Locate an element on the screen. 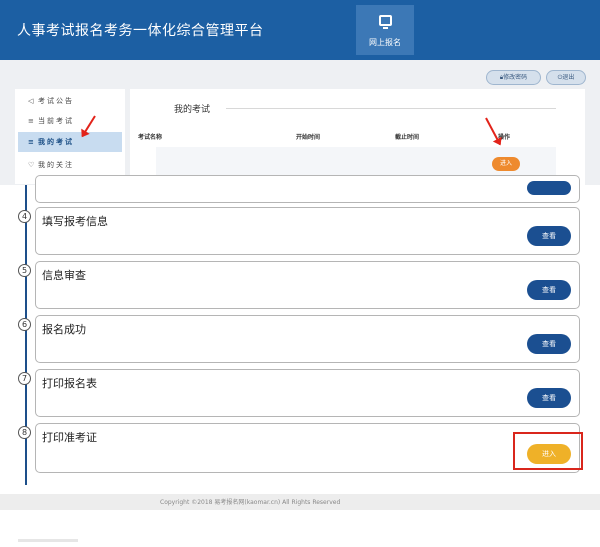 Image resolution: width=600 pixels, height=547 pixels. app-title: 人事考试报名考务一体化综合管理平台 is located at coordinates (140, 31).